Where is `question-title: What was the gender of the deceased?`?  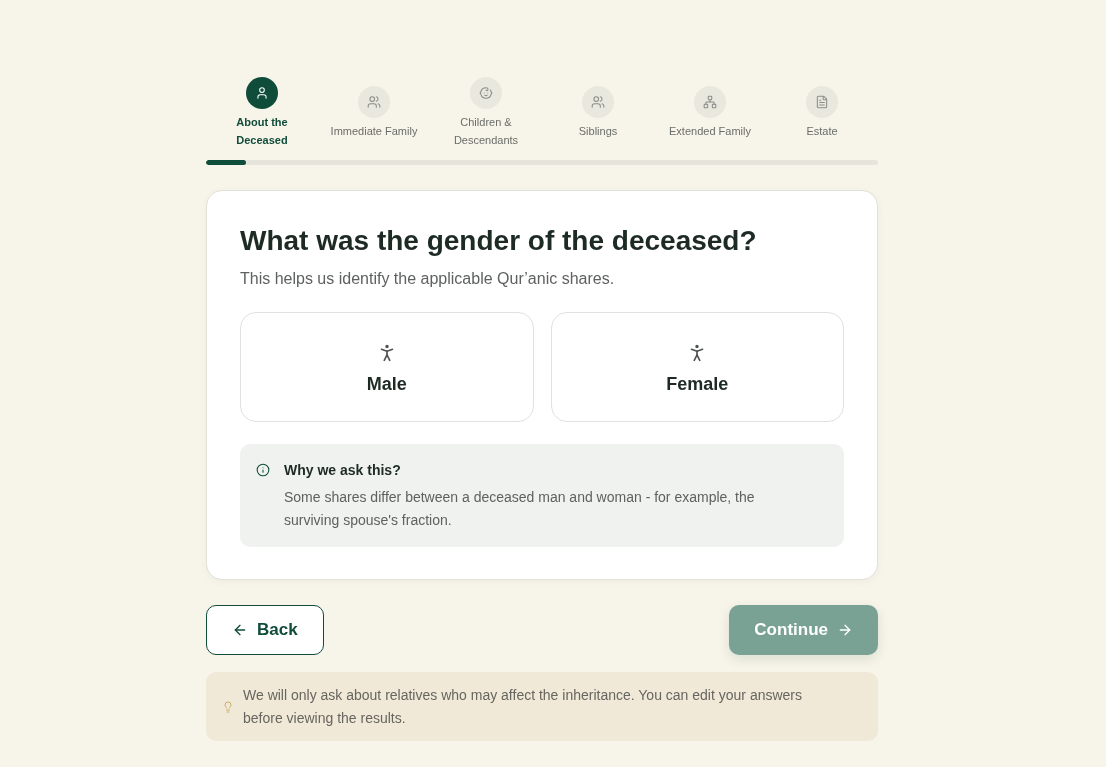 question-title: What was the gender of the deceased? is located at coordinates (499, 241).